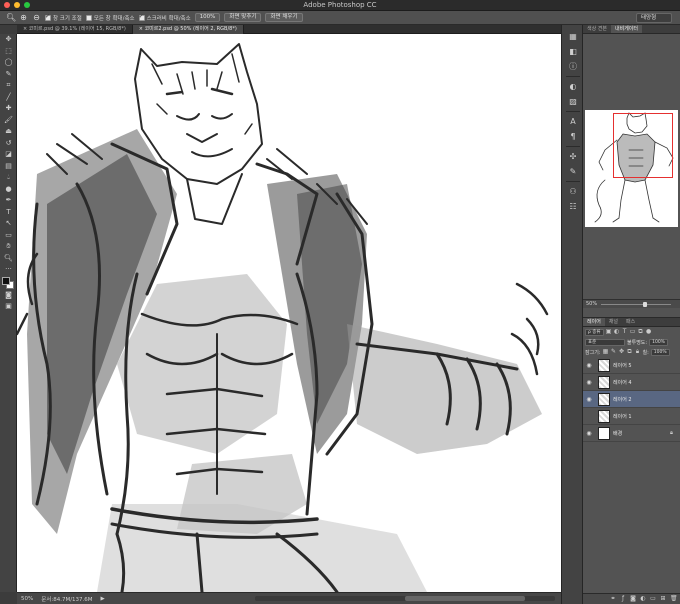 This screenshot has width=680, height=604. What do you see at coordinates (633, 599) in the screenshot?
I see `layer-mask-icon: ◙` at bounding box center [633, 599].